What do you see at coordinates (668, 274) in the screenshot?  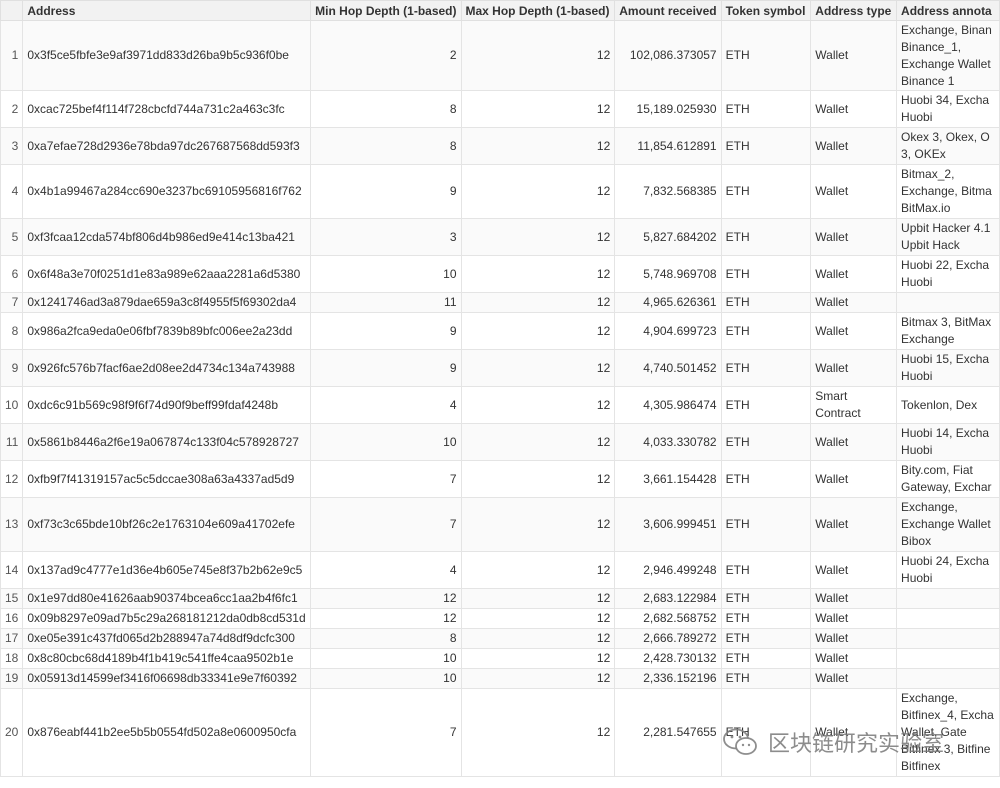 I see `amount-cell: 5,748.969708` at bounding box center [668, 274].